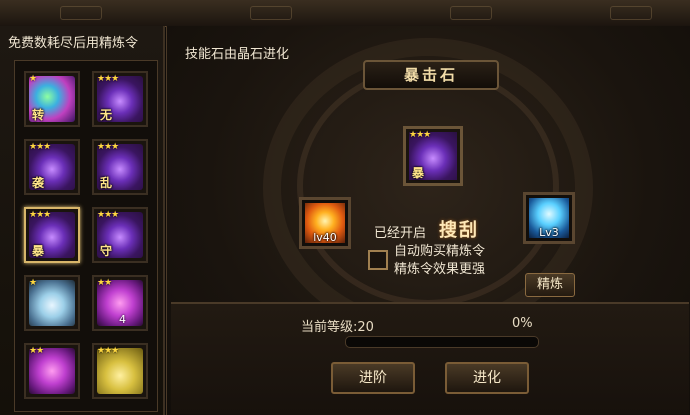  Describe the element at coordinates (38, 183) in the screenshot. I see `stone-glyph: 袭` at that location.